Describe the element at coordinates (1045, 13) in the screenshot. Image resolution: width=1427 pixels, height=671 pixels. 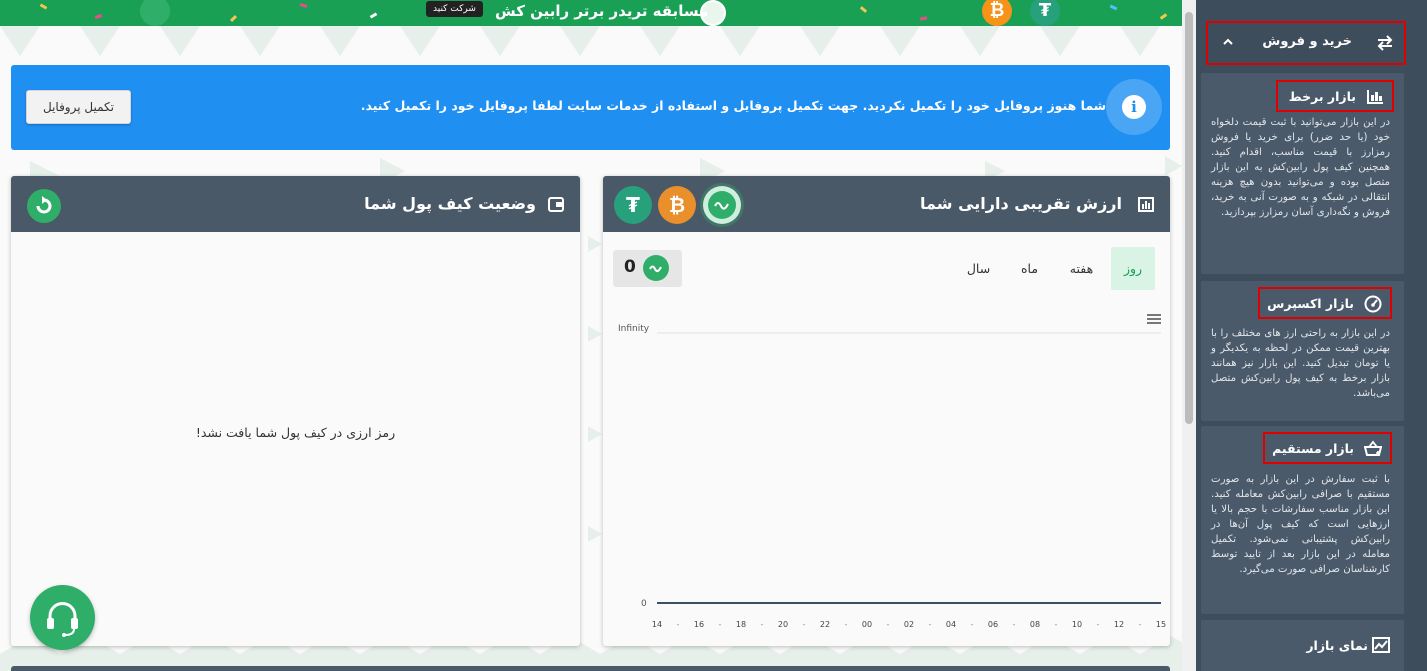
I see `tether-coin-illustration: ₮` at that location.